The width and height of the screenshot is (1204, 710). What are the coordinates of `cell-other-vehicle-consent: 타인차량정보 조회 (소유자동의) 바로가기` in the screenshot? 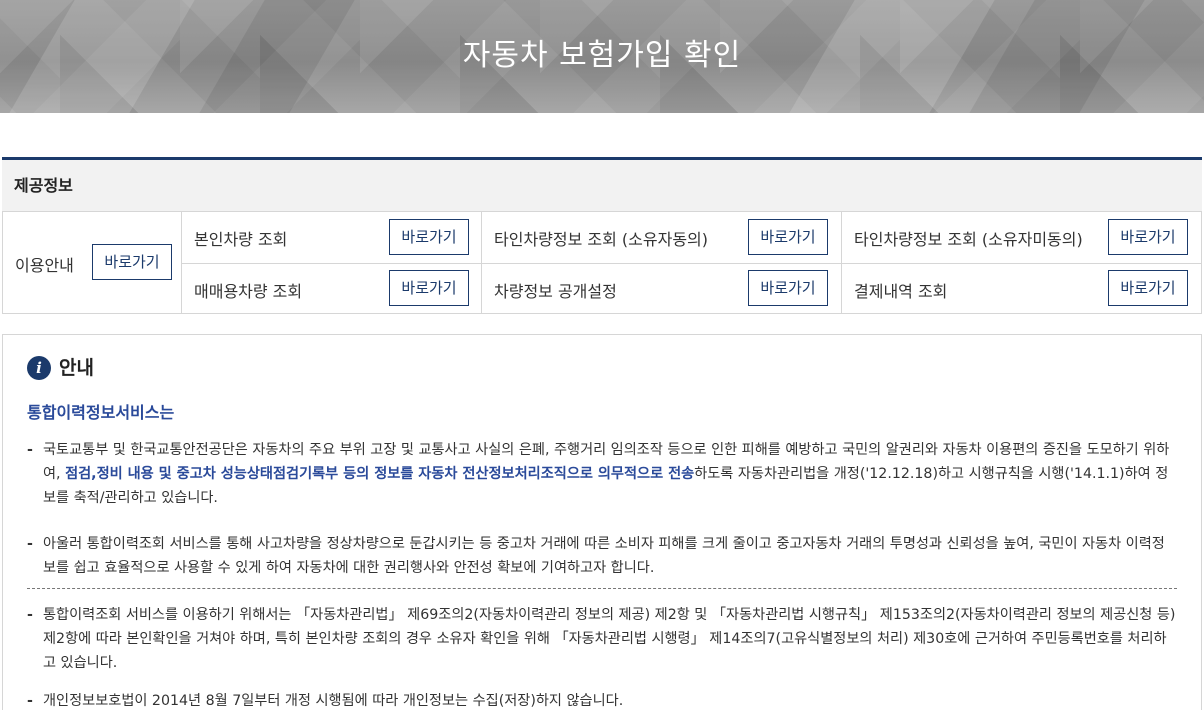 It's located at (662, 237).